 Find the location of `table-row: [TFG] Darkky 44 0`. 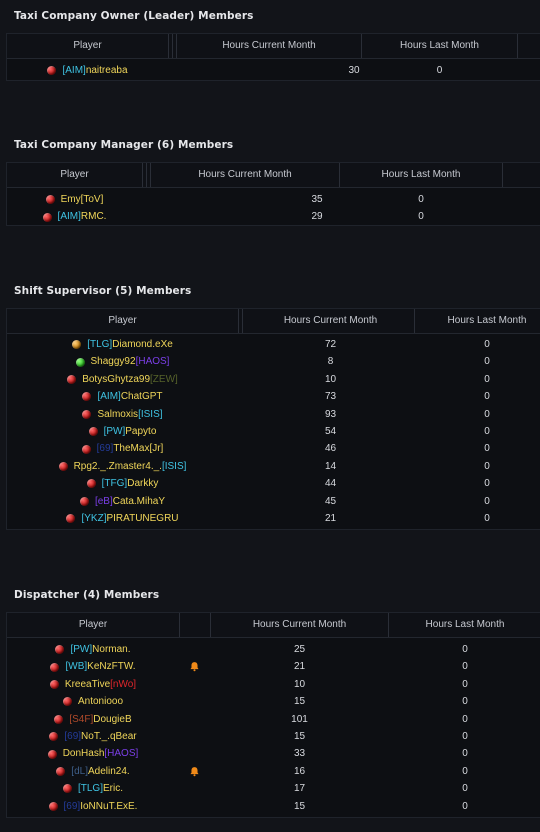

table-row: [TFG] Darkky 44 0 is located at coordinates (273, 483).